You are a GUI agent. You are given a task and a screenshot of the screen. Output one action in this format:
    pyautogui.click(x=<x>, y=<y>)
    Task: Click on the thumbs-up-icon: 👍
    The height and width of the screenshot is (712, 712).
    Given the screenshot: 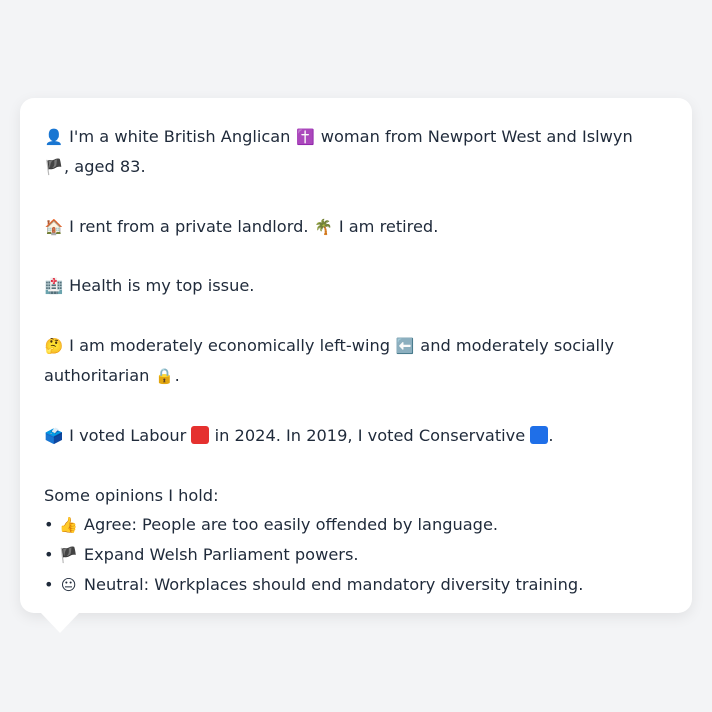 What is the action you would take?
    pyautogui.click(x=69, y=524)
    